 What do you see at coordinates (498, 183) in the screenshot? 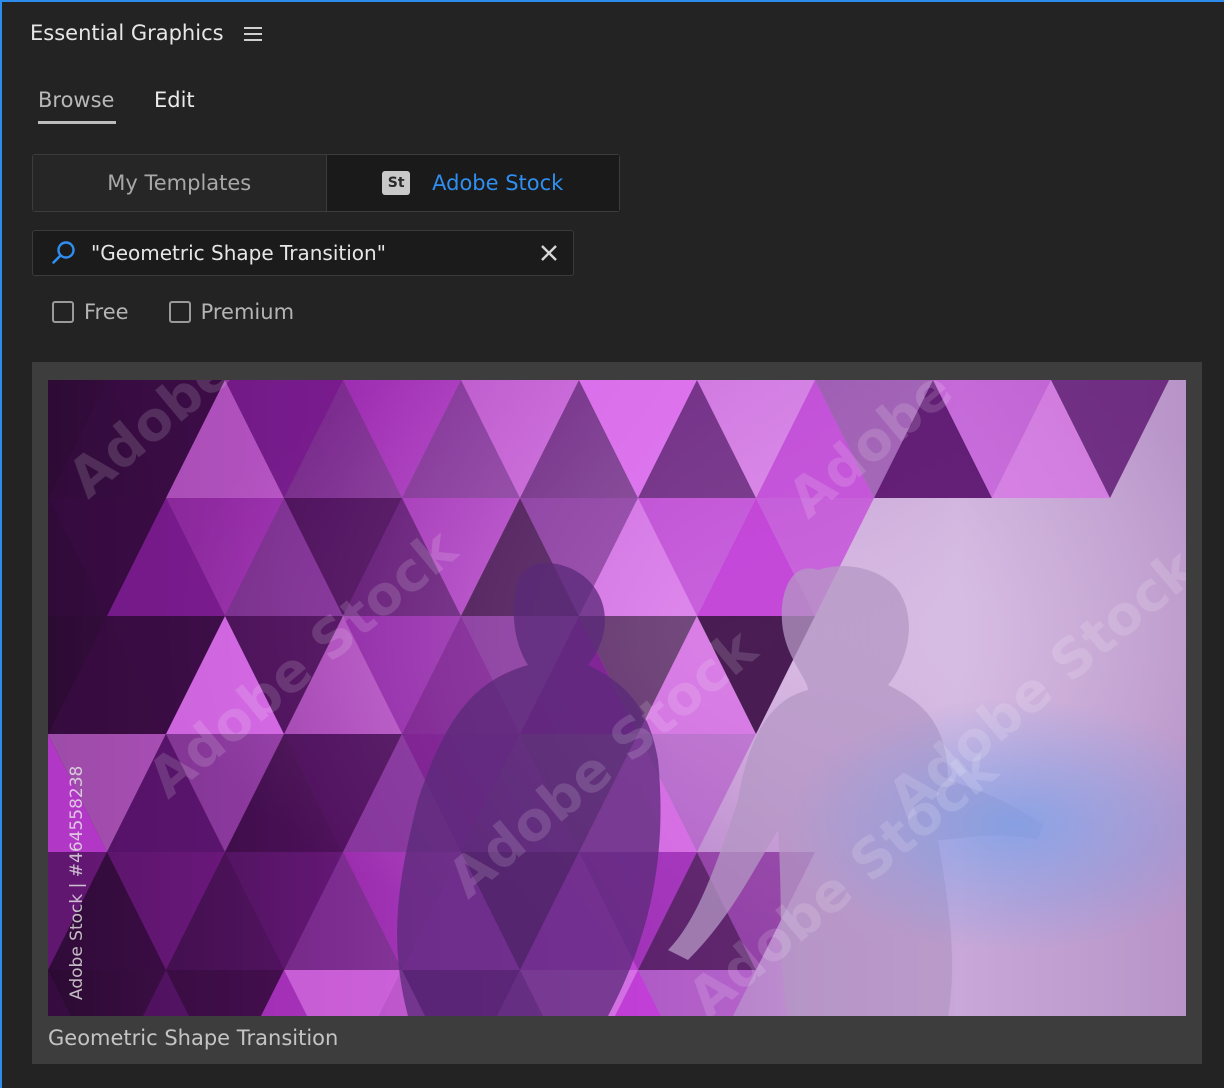
I see `adobe-stock-label: Adobe Stock` at bounding box center [498, 183].